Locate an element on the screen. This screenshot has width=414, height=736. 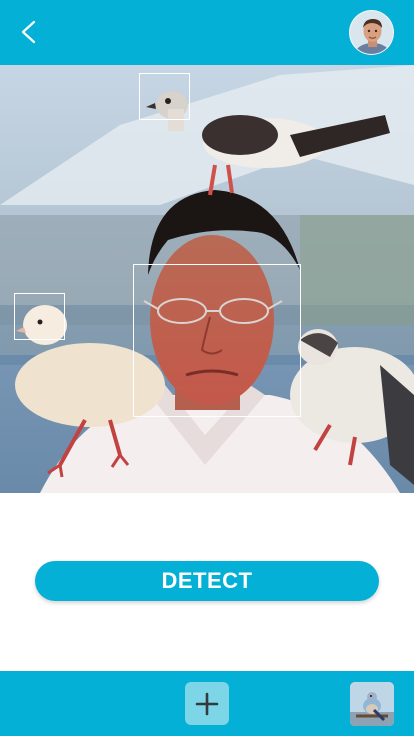
bird-thumbnail-icon is located at coordinates (372, 704).